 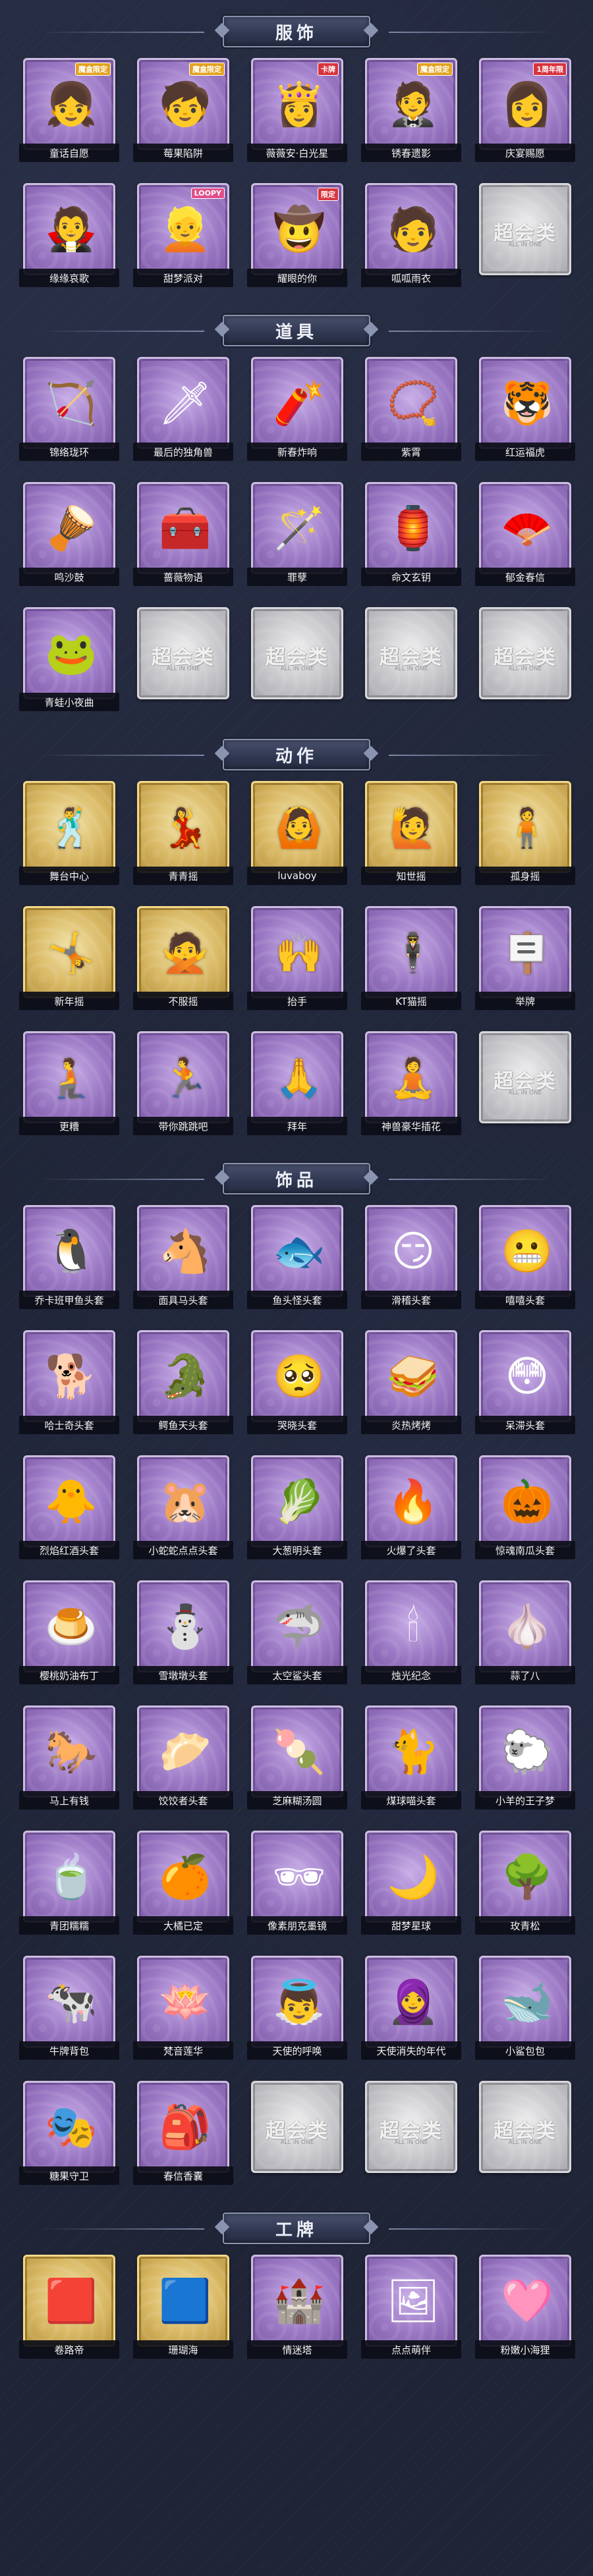 I want to click on item-icon: 🧘, so click(x=413, y=1078).